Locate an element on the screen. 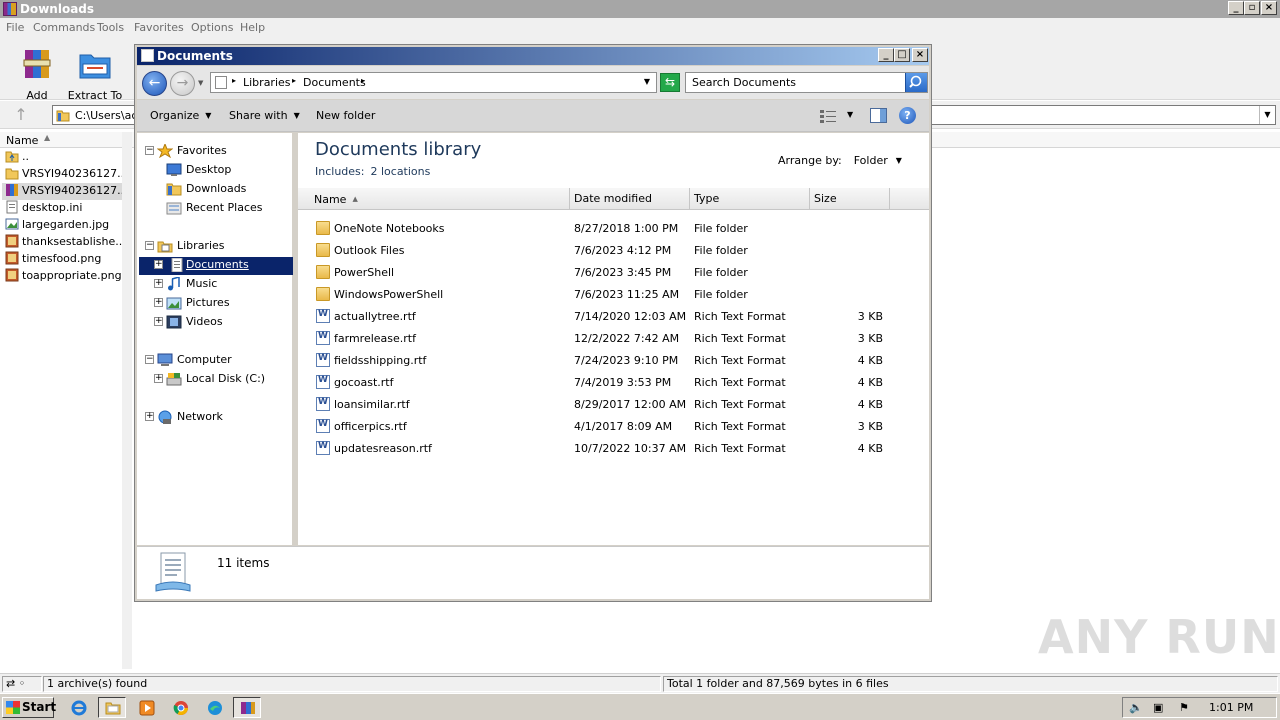  taskbar-media-player is located at coordinates (146, 707).